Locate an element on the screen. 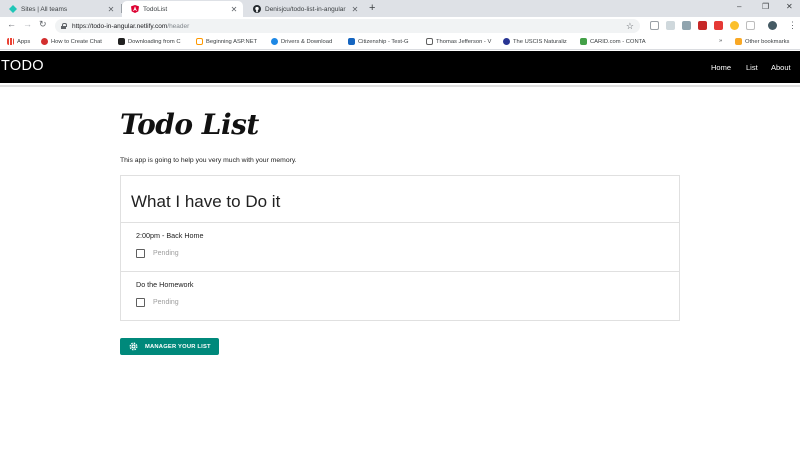  reload-icon: ↻ is located at coordinates (43, 24).